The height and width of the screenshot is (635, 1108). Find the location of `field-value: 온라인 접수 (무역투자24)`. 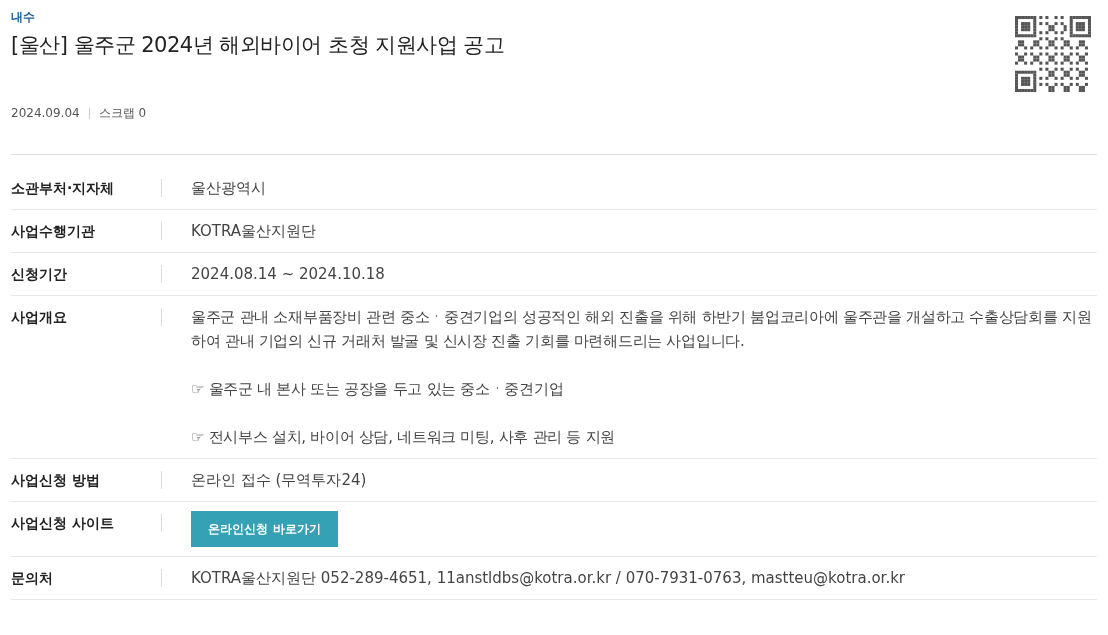

field-value: 온라인 접수 (무역투자24) is located at coordinates (279, 480).